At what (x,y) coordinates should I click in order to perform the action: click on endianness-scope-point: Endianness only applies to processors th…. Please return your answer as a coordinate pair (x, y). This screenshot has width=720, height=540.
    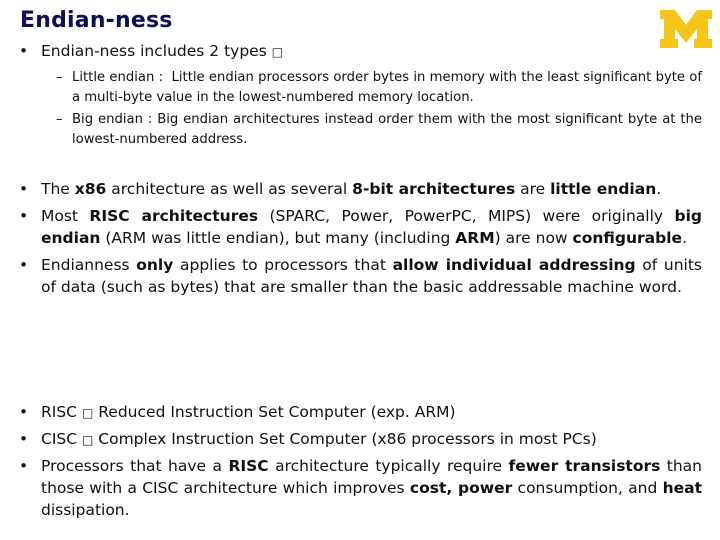
    Looking at the image, I should click on (360, 276).